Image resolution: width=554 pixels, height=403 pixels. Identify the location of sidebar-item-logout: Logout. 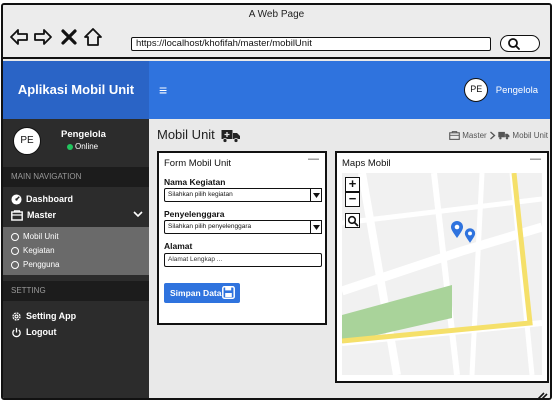
(34, 332).